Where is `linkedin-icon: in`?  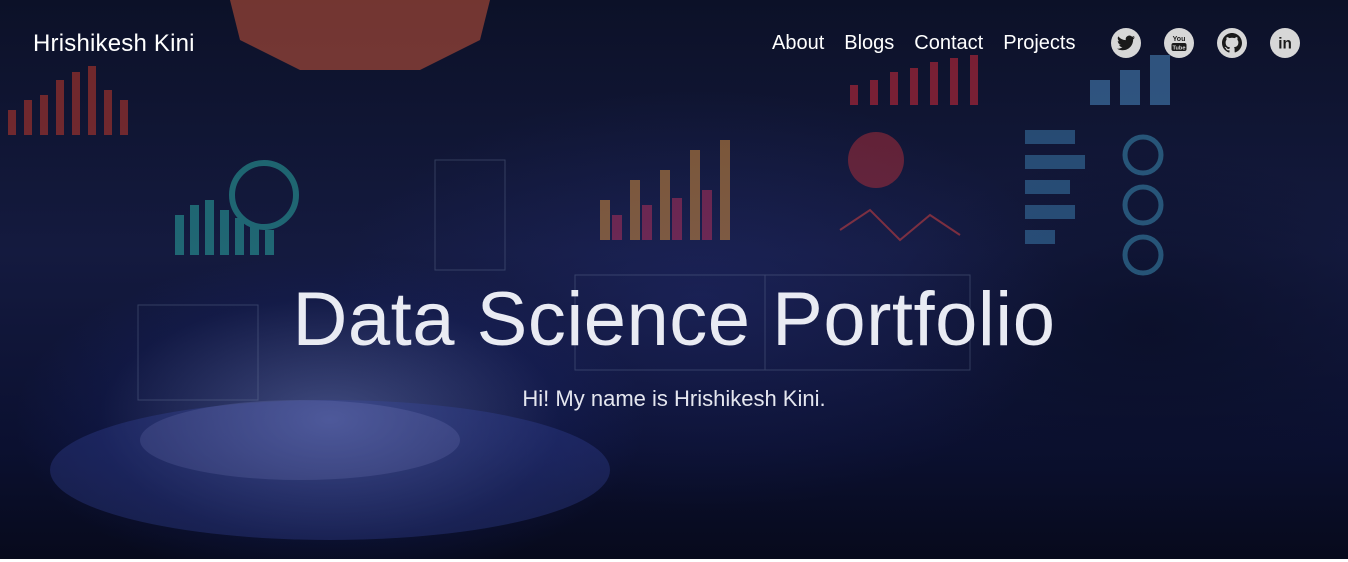 linkedin-icon: in is located at coordinates (1285, 43).